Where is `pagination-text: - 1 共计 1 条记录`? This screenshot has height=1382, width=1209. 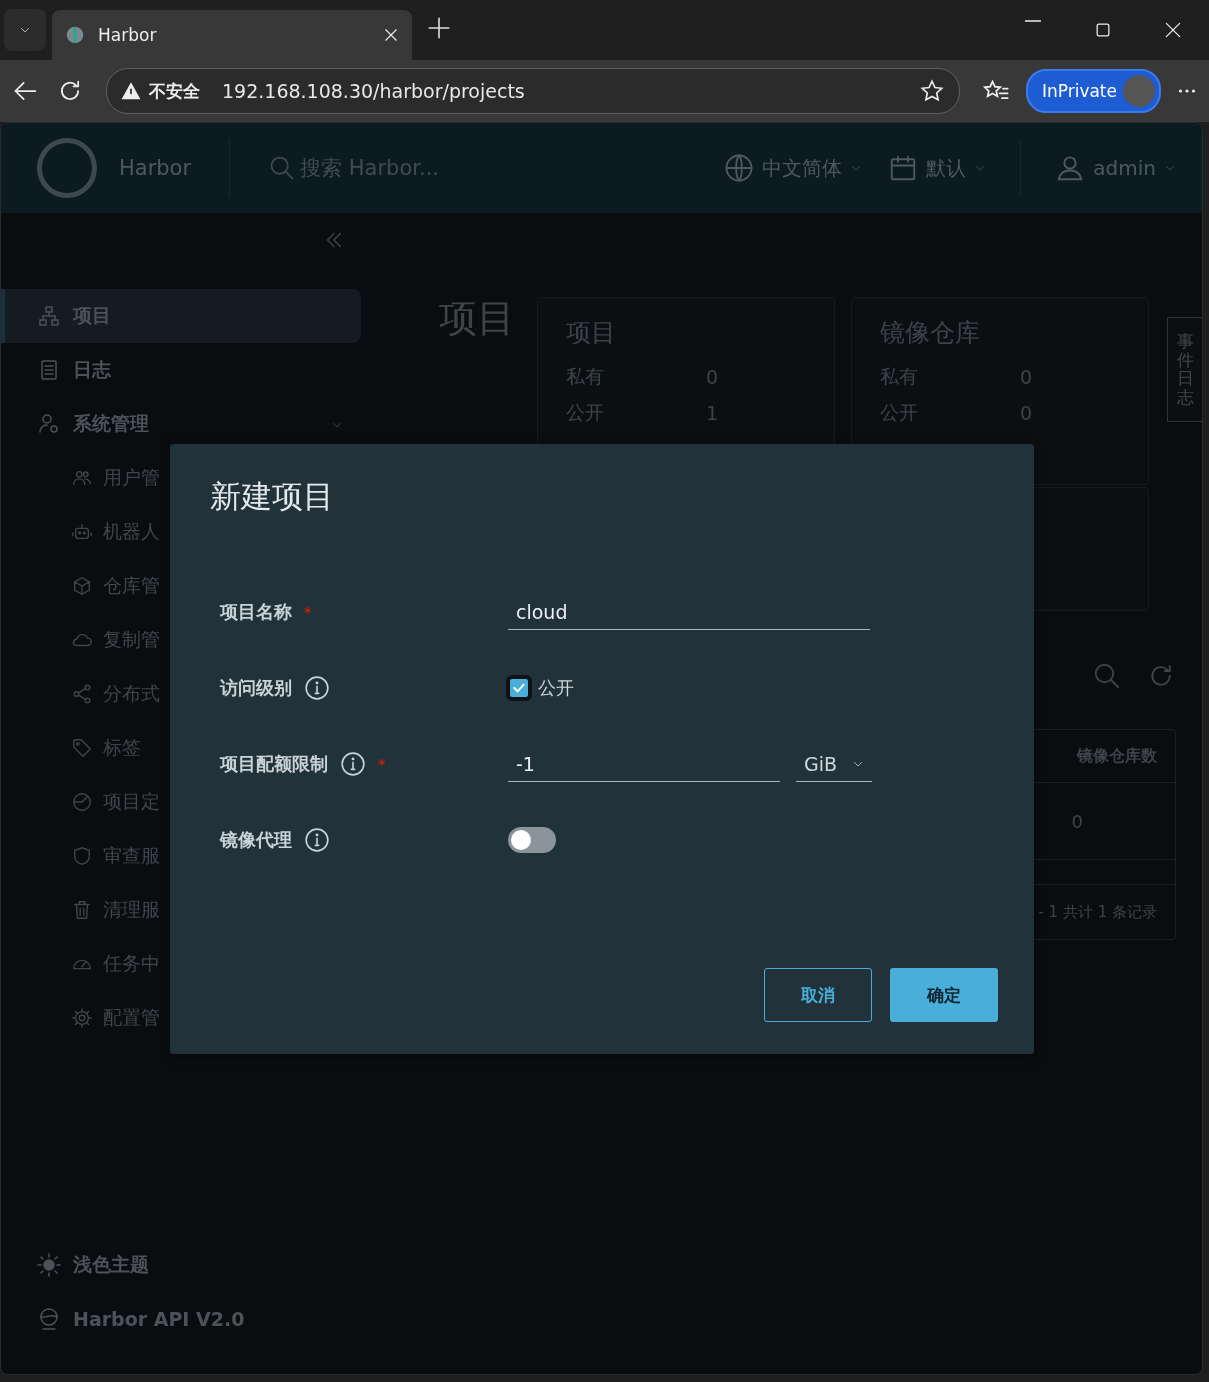
pagination-text: - 1 共计 1 条记录 is located at coordinates (1097, 912).